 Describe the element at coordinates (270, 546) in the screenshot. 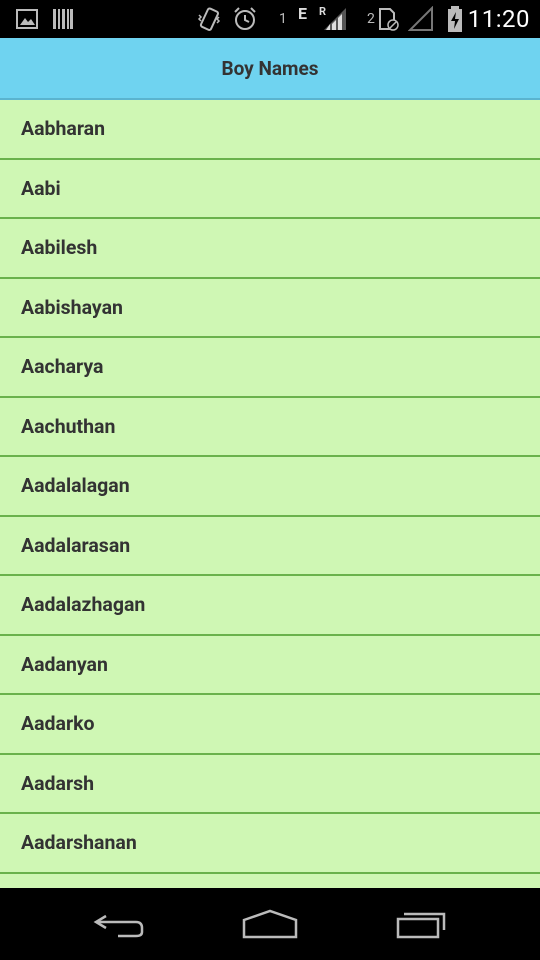

I see `list-item: Aadalarasan` at that location.